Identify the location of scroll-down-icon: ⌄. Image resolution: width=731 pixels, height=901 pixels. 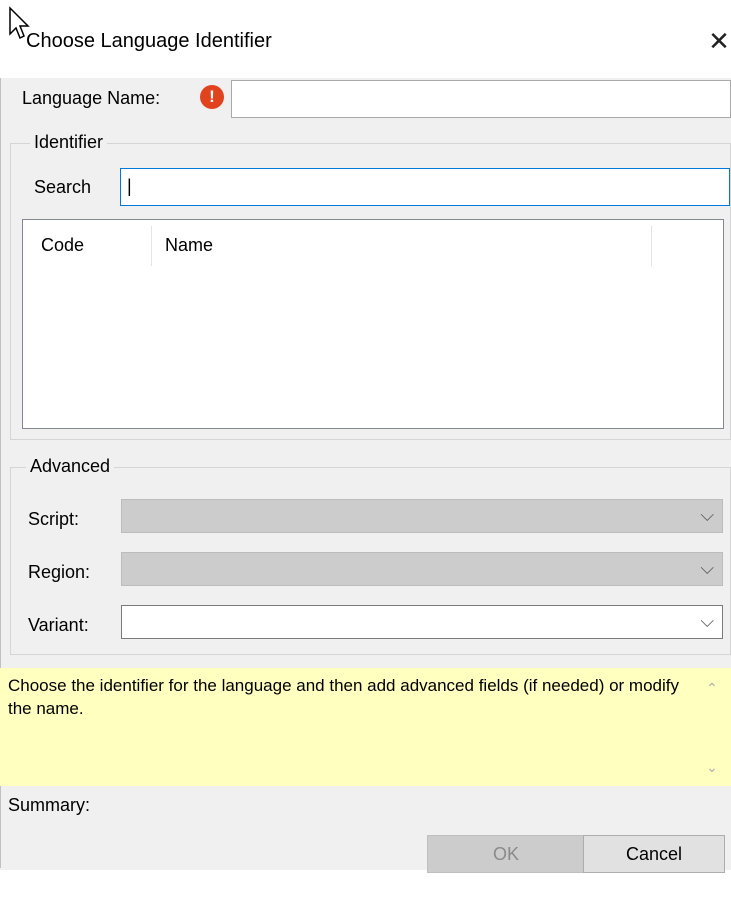
(712, 767).